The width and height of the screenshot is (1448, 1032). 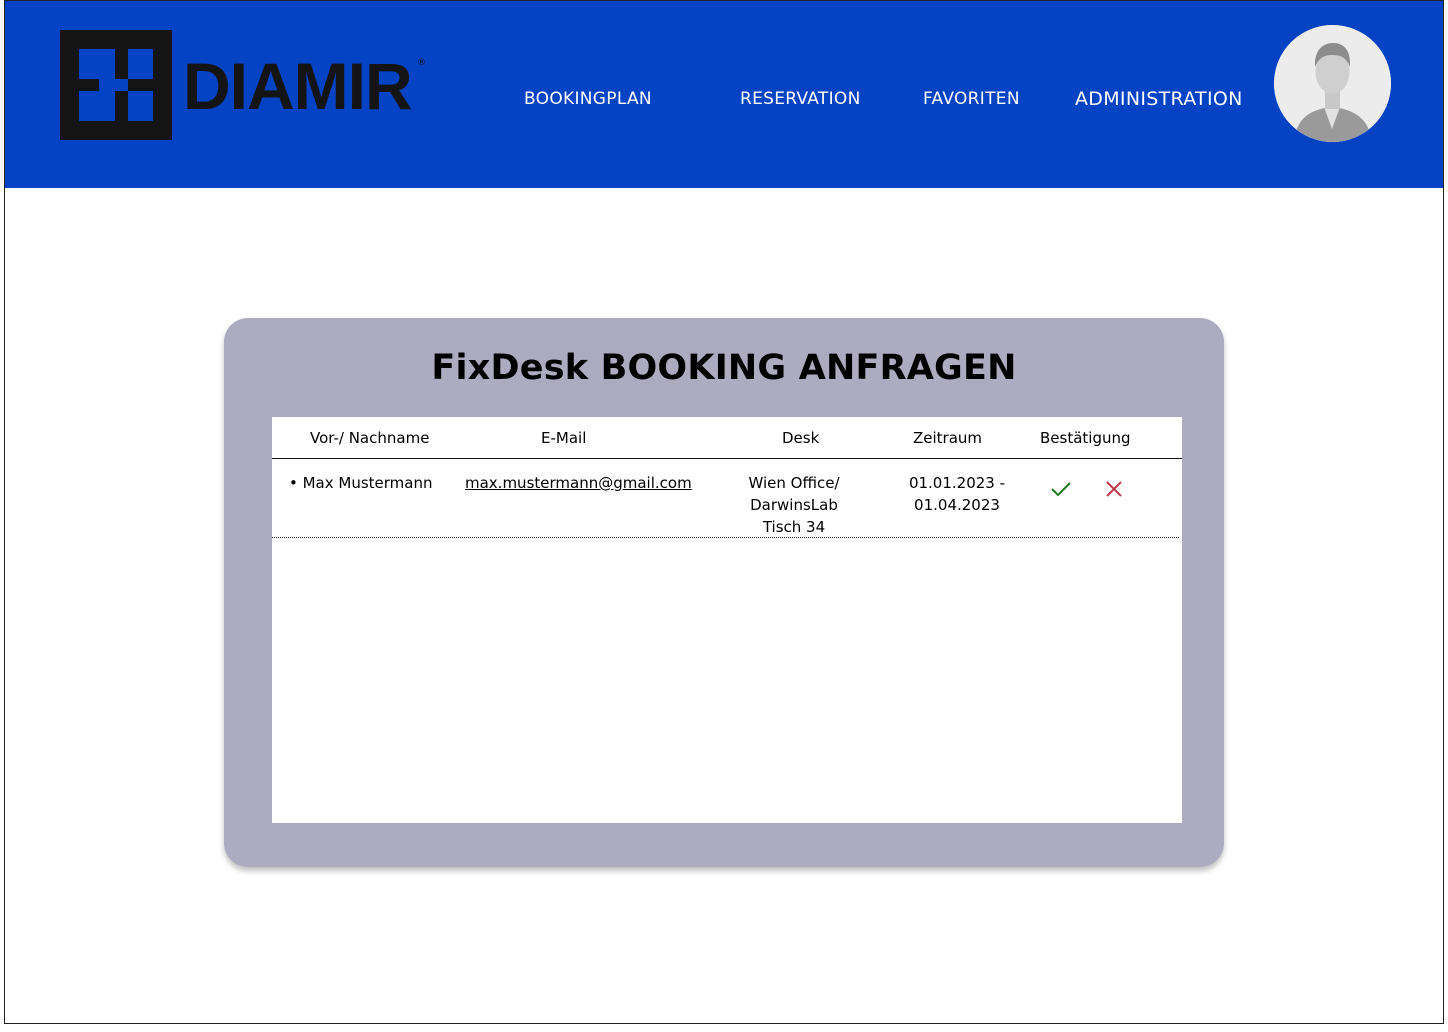 I want to click on reject-close-icon, so click(x=1114, y=489).